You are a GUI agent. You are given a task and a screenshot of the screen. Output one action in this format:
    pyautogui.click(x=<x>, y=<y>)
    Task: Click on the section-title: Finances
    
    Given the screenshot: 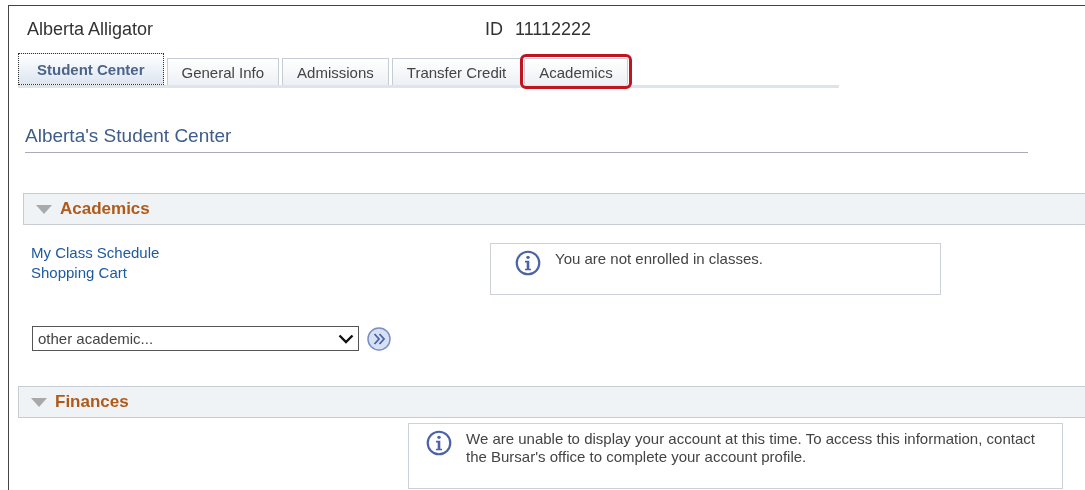 What is the action you would take?
    pyautogui.click(x=92, y=402)
    